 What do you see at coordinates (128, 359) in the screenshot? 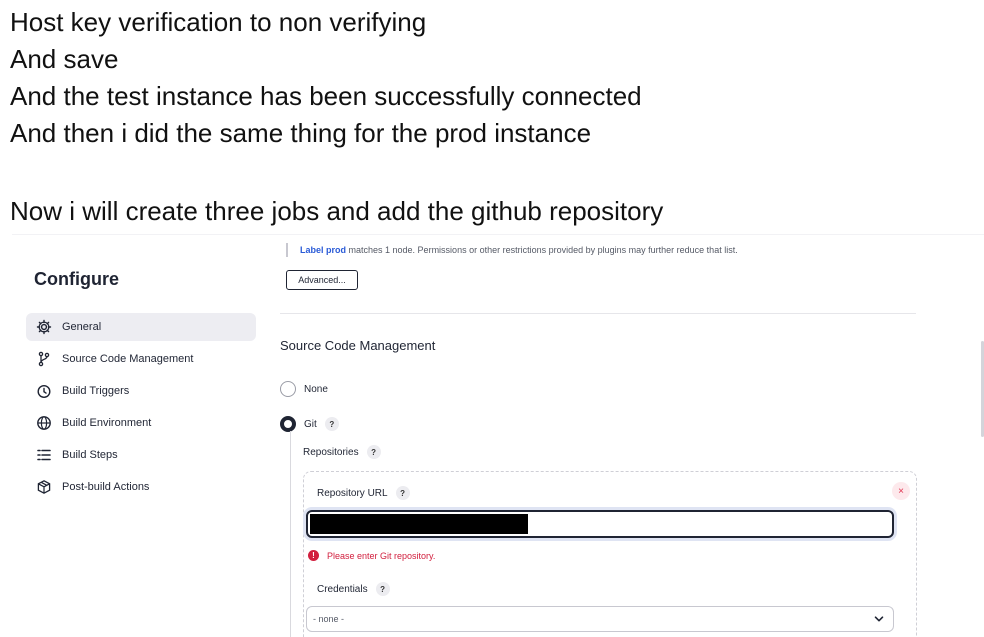
I see `sidebar-item-label: Source Code Management` at bounding box center [128, 359].